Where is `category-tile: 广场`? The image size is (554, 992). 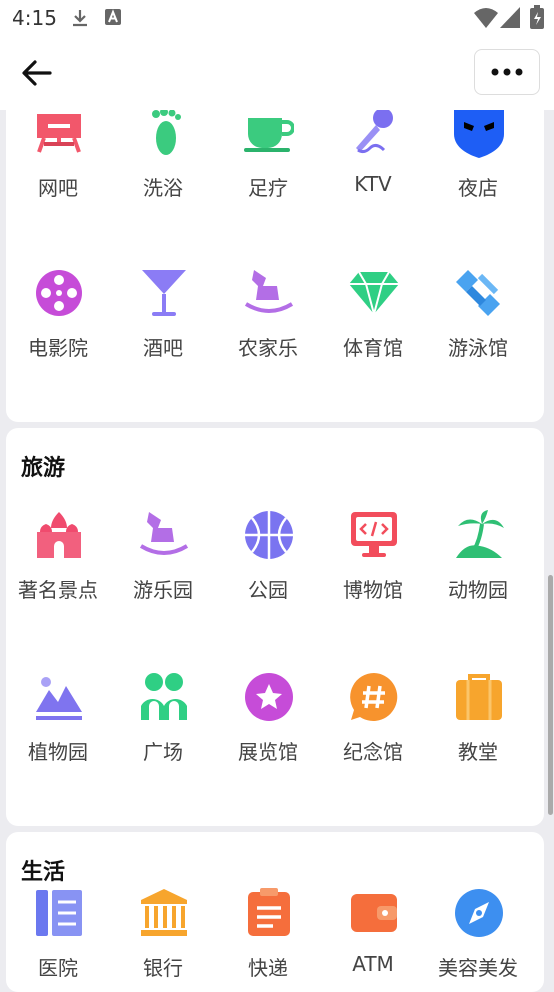 category-tile: 广场 is located at coordinates (163, 742).